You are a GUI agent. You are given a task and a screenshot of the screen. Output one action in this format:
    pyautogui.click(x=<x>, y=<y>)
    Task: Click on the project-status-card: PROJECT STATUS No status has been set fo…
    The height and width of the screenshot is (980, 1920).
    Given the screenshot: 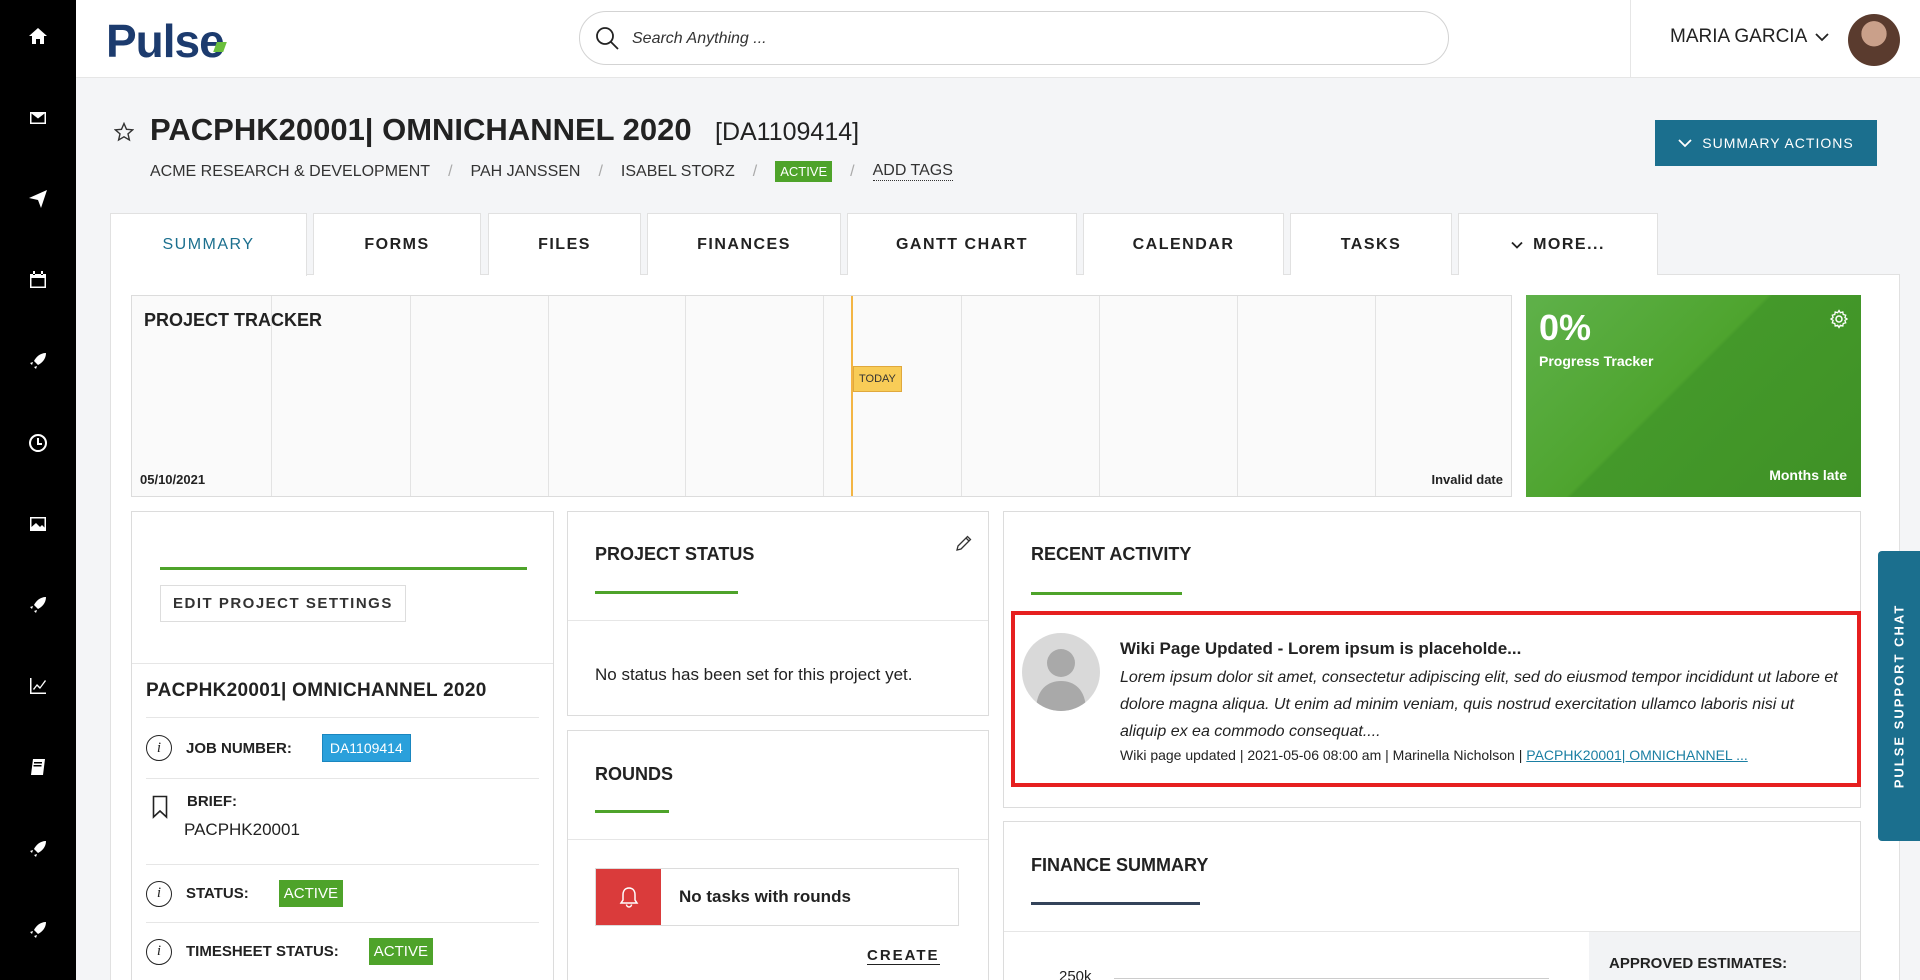 What is the action you would take?
    pyautogui.click(x=778, y=613)
    